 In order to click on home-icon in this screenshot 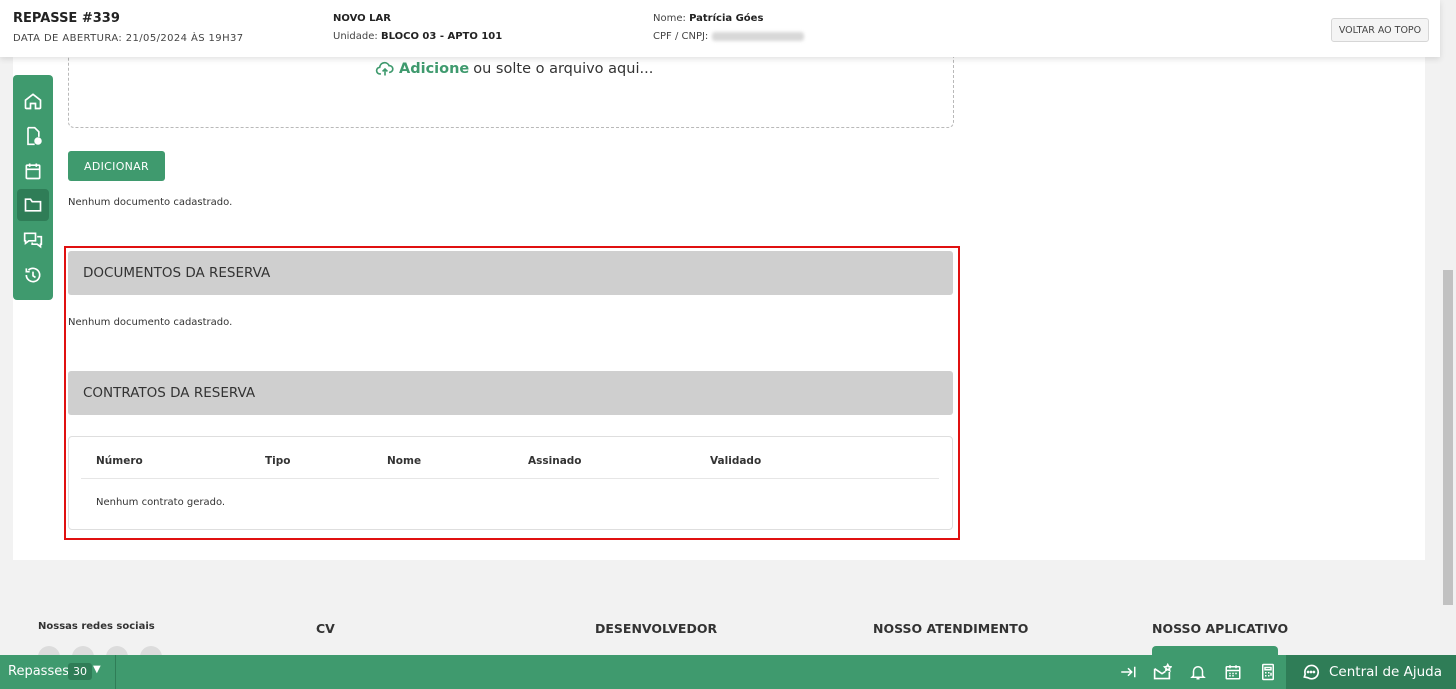, I will do `click(33, 101)`.